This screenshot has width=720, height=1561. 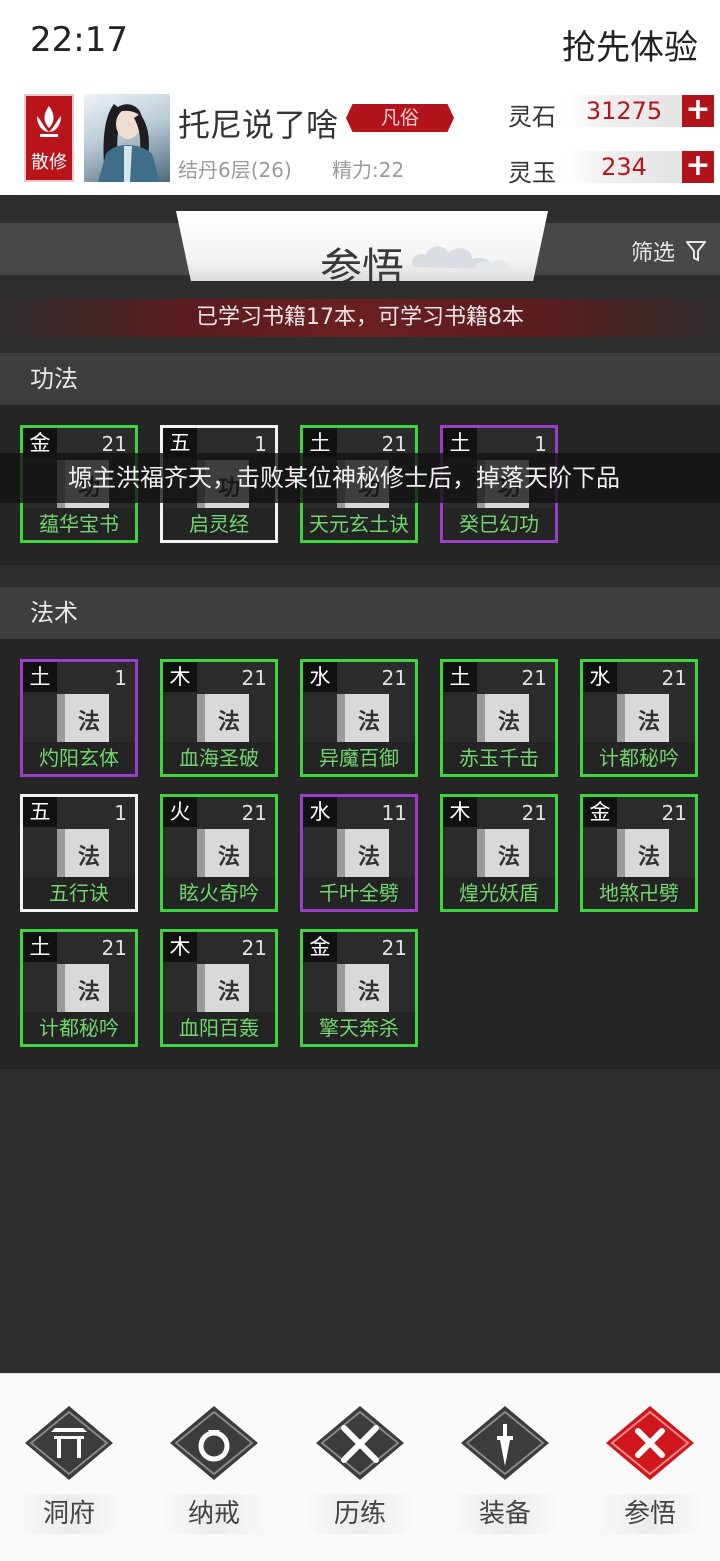 What do you see at coordinates (360, 1514) in the screenshot?
I see `nav-label: 历练` at bounding box center [360, 1514].